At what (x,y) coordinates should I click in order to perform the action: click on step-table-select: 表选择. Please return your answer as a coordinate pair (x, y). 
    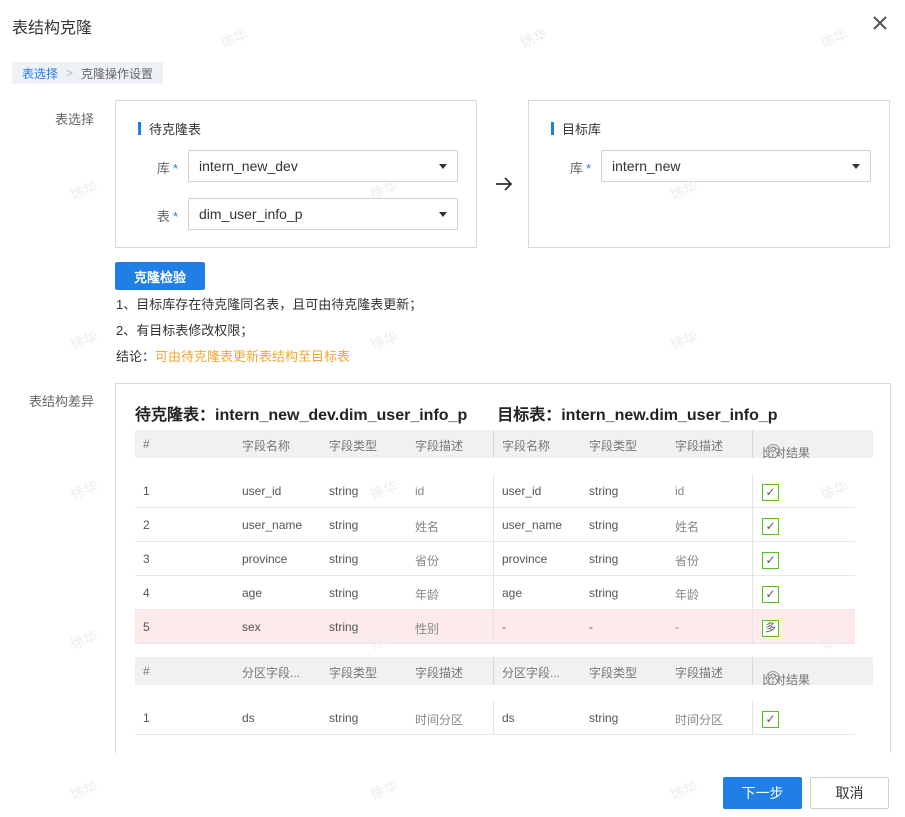
    Looking at the image, I should click on (40, 73).